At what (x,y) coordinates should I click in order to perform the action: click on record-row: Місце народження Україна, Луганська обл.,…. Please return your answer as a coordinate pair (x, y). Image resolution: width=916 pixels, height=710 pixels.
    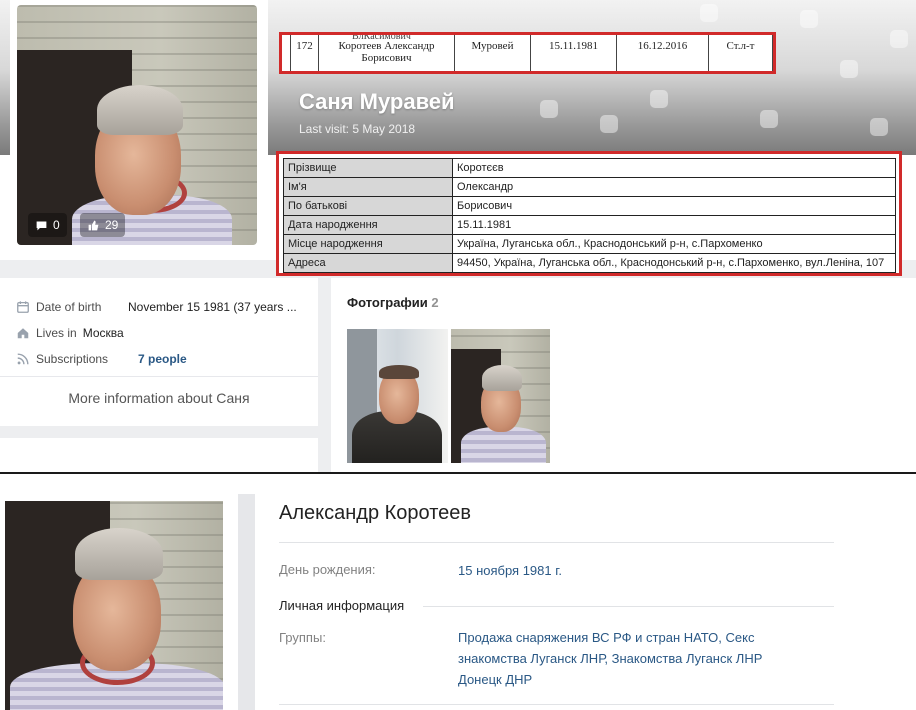
    Looking at the image, I should click on (589, 244).